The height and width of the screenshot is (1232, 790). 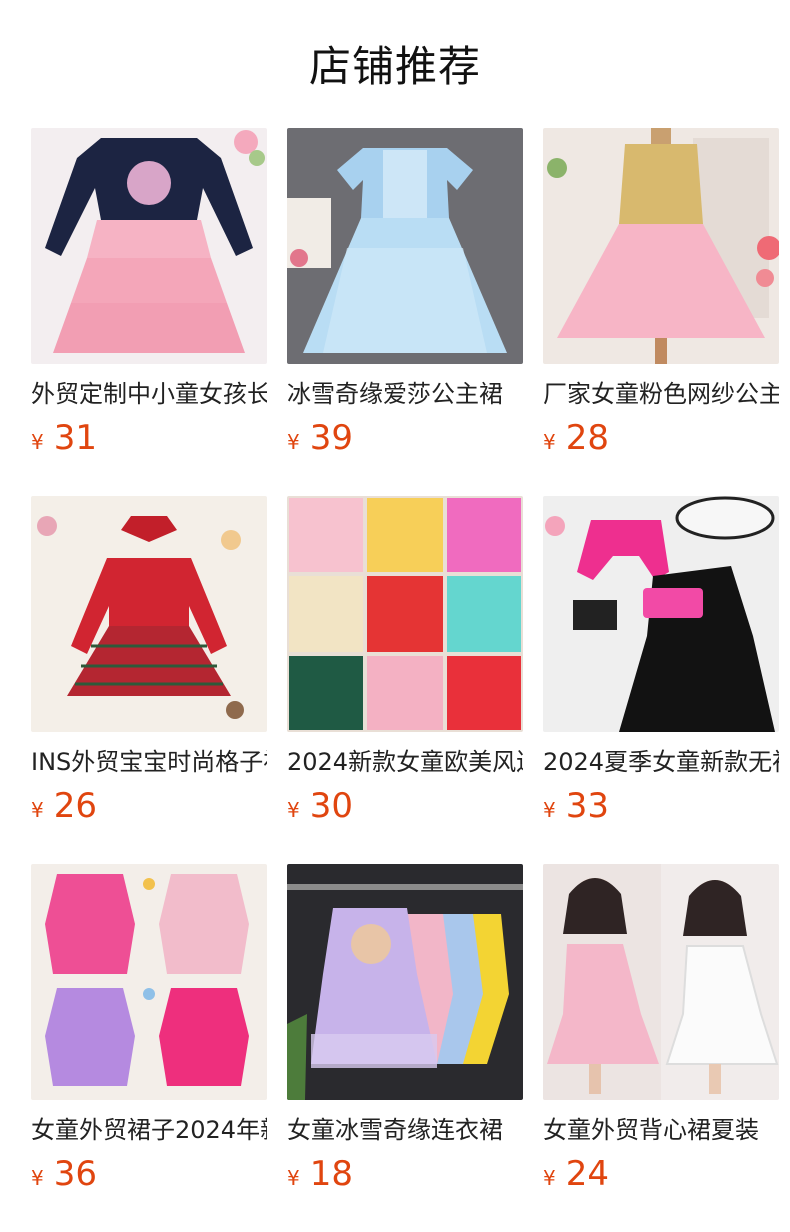 I want to click on product-card: 女童外贸背心裙夏装 ¥ 24, so click(x=661, y=1031).